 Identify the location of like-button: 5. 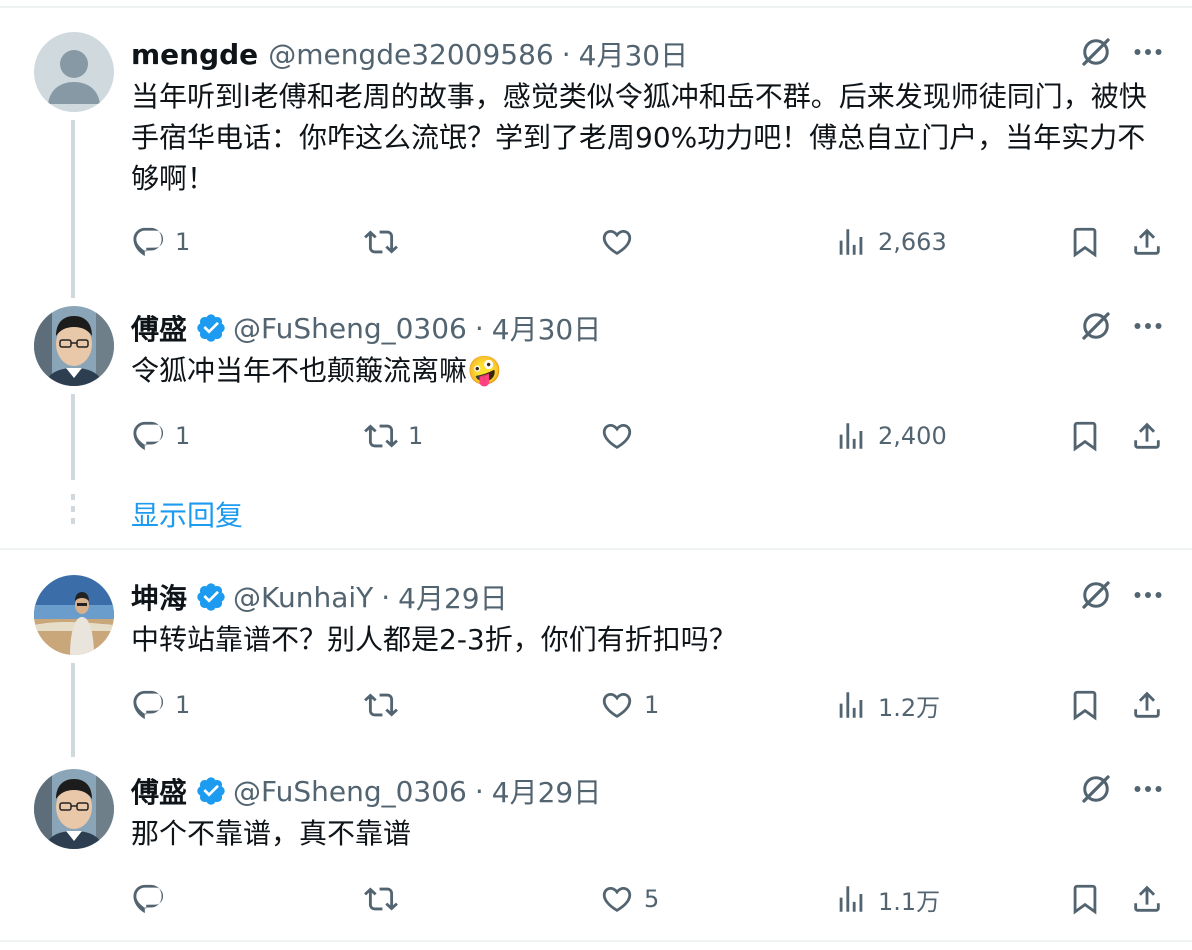
(629, 899).